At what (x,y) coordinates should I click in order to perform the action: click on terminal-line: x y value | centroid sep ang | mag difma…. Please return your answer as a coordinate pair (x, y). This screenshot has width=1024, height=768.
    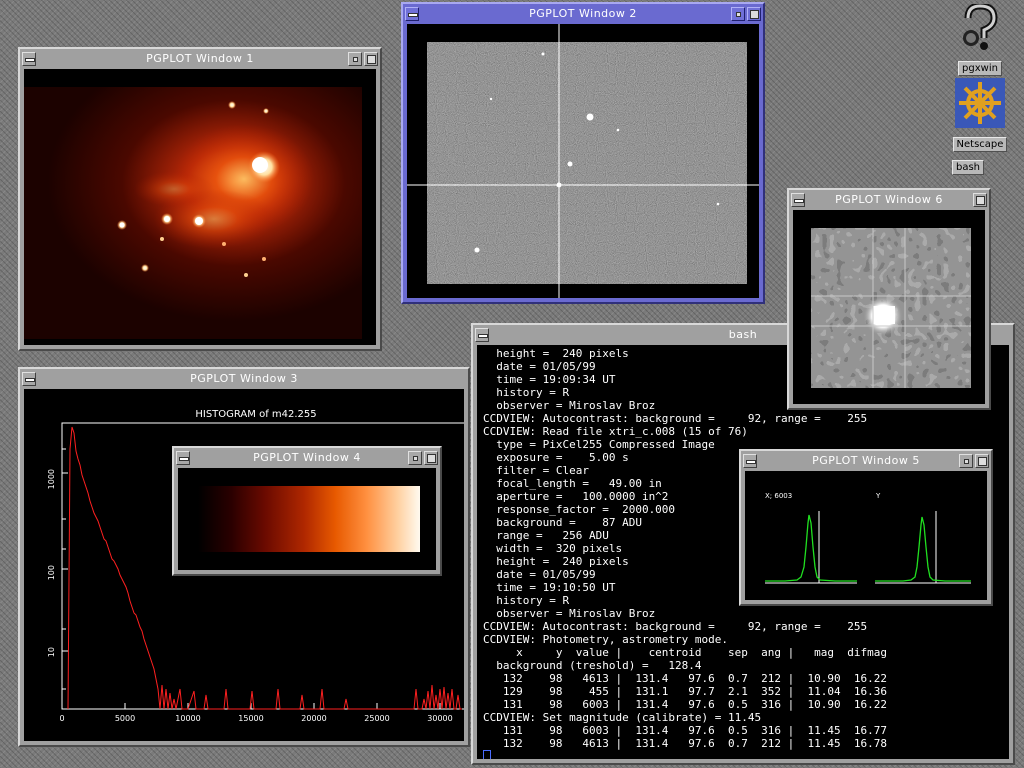
    Looking at the image, I should click on (685, 652).